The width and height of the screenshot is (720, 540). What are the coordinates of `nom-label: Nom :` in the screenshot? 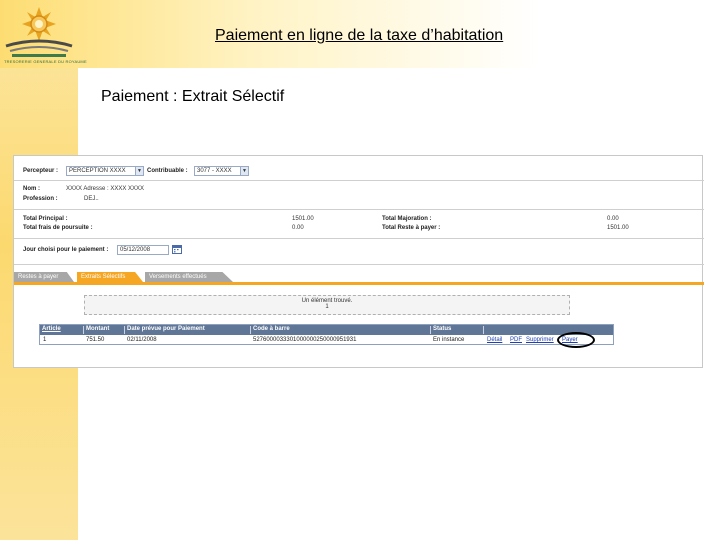 It's located at (31, 189).